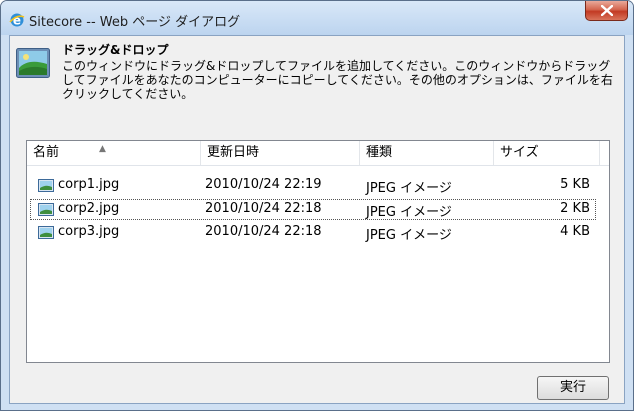 The height and width of the screenshot is (412, 635). Describe the element at coordinates (575, 208) in the screenshot. I see `file-size: 2 KB` at that location.